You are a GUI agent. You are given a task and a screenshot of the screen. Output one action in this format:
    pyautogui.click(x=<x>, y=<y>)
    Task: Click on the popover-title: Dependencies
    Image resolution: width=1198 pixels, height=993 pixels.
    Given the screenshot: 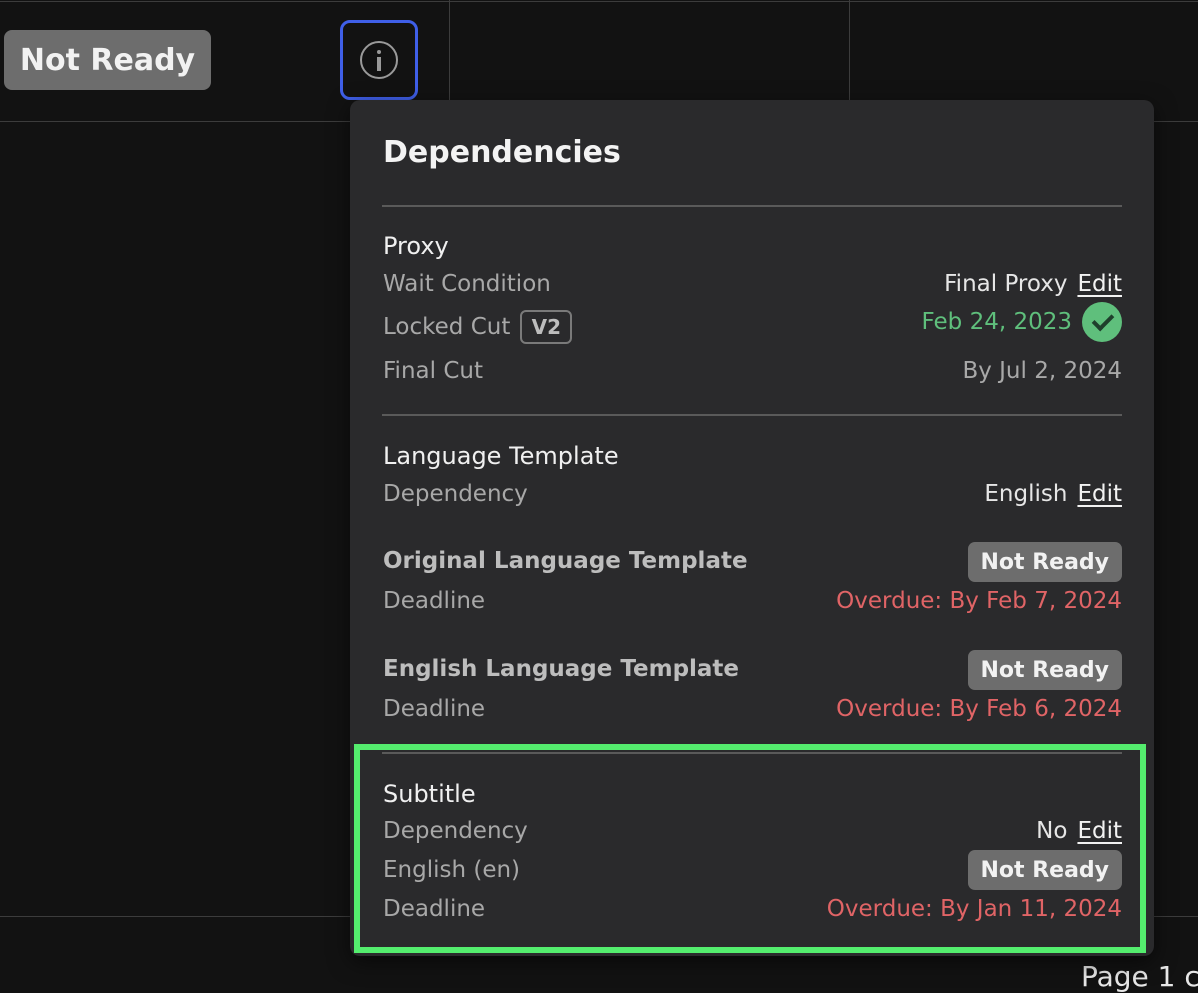 What is the action you would take?
    pyautogui.click(x=502, y=152)
    